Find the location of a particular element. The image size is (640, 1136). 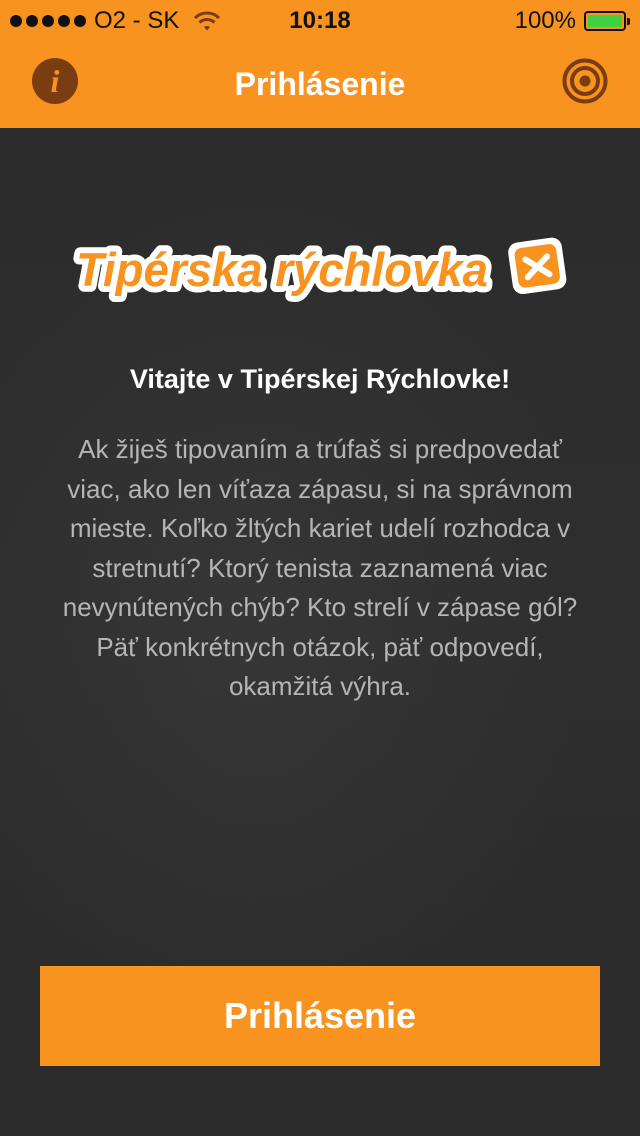

welcome-heading: Vitajte v Tipérskej Rýchlovke! is located at coordinates (320, 379).